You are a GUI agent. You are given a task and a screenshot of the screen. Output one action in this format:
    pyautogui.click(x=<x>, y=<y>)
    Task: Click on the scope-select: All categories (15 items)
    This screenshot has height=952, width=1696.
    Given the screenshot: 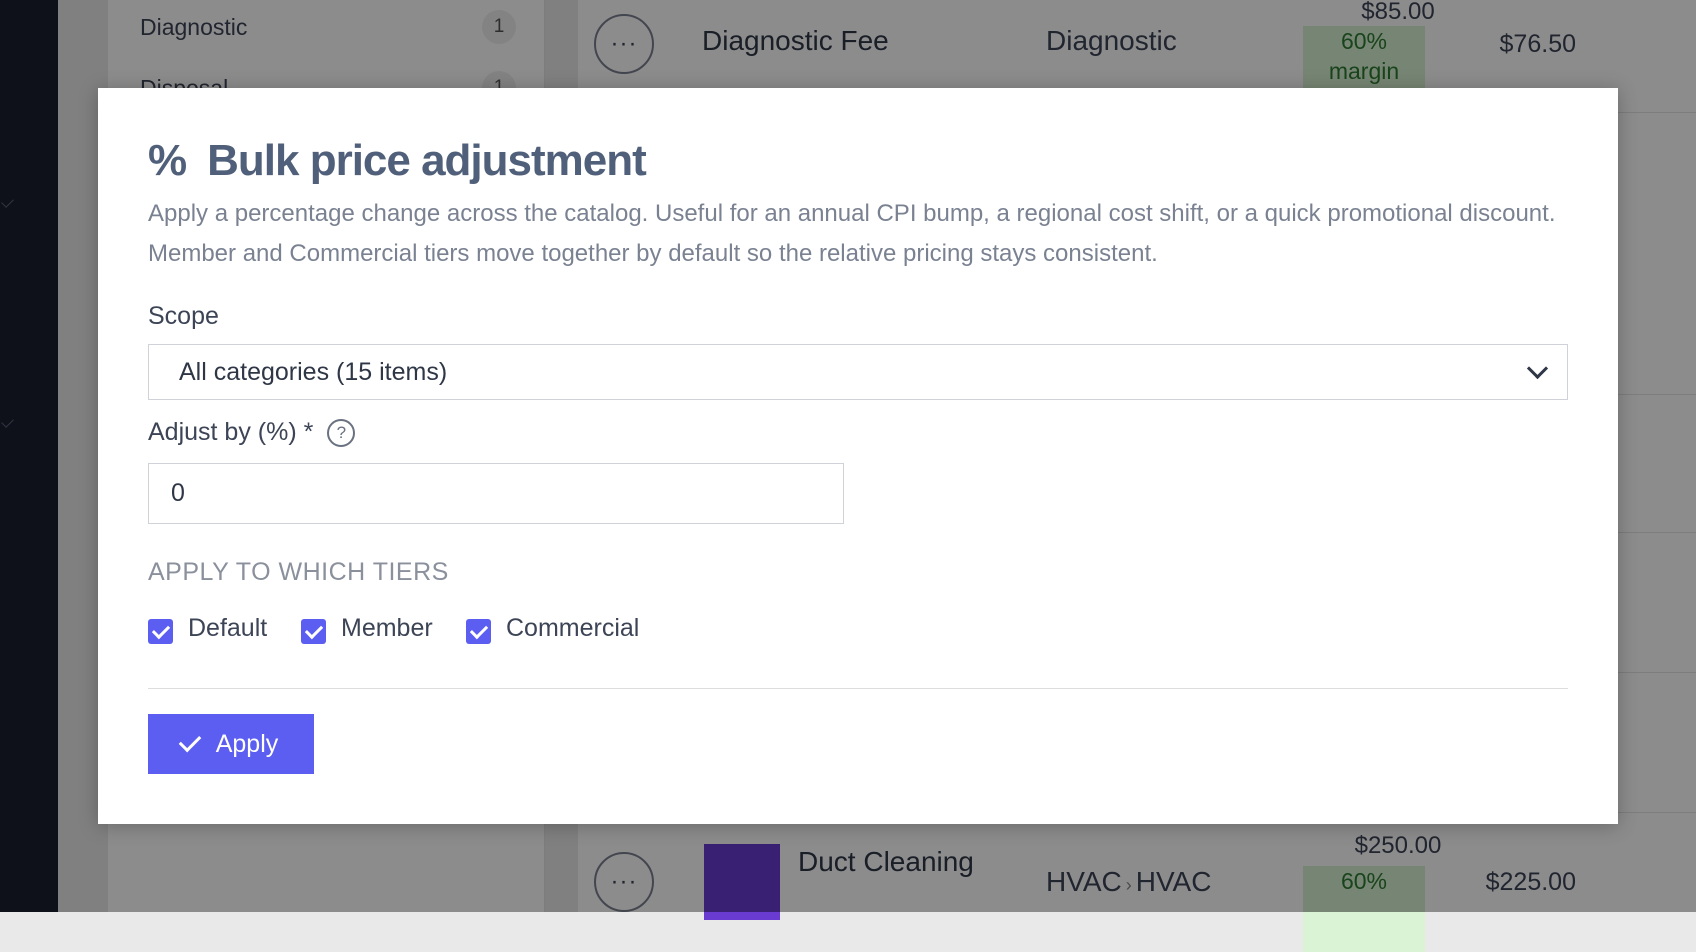 What is the action you would take?
    pyautogui.click(x=858, y=372)
    